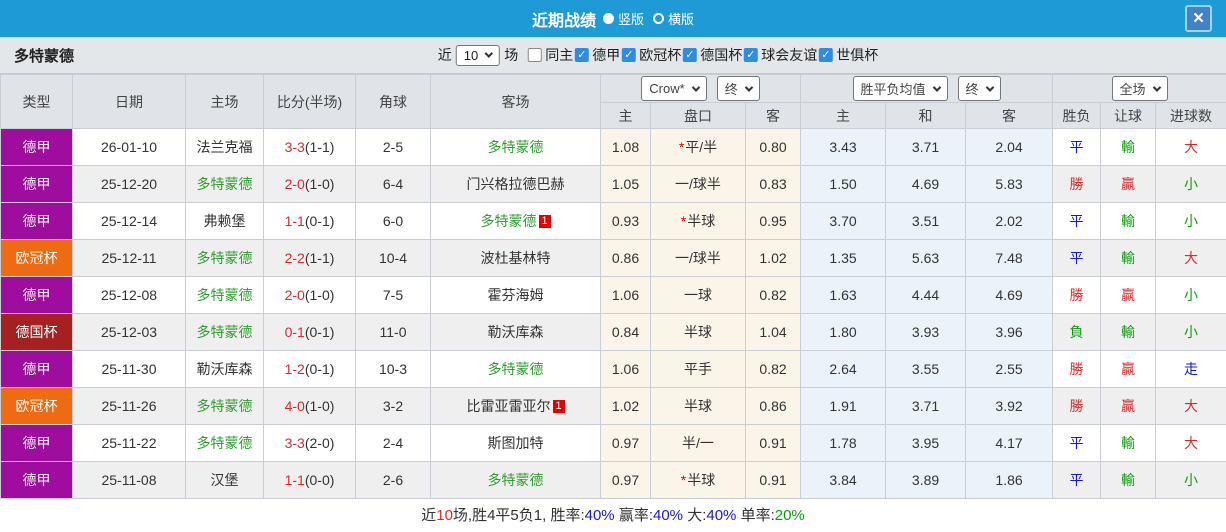 Image resolution: width=1226 pixels, height=532 pixels. Describe the element at coordinates (309, 443) in the screenshot. I see `score-cell: 3-3(2-0)` at that location.